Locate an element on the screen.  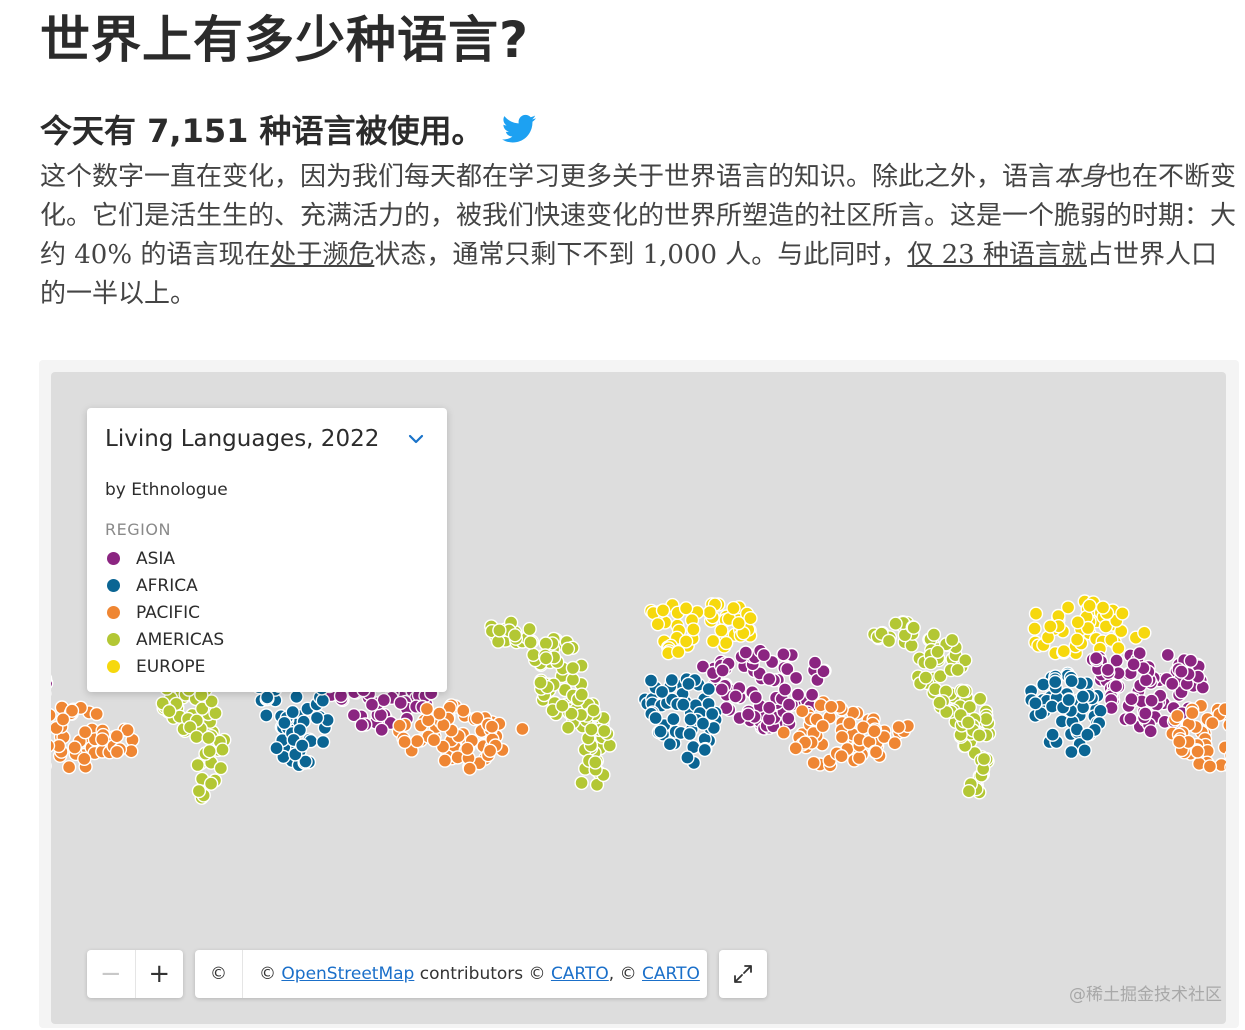
zoom-out-button: − is located at coordinates (111, 974).